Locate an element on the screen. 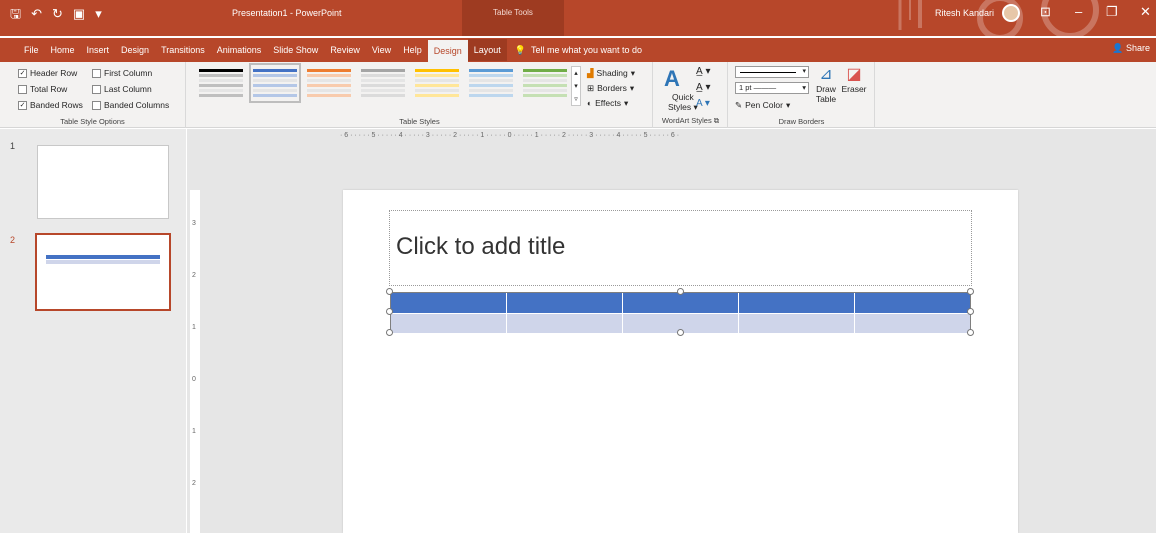  restore-icon: ❐ is located at coordinates (1112, 12).